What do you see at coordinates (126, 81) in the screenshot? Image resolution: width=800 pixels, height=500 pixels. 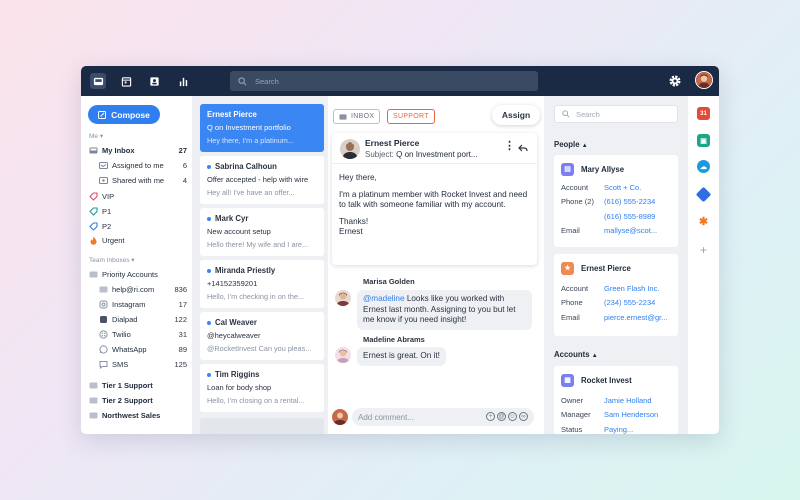 I see `calendar-icon` at bounding box center [126, 81].